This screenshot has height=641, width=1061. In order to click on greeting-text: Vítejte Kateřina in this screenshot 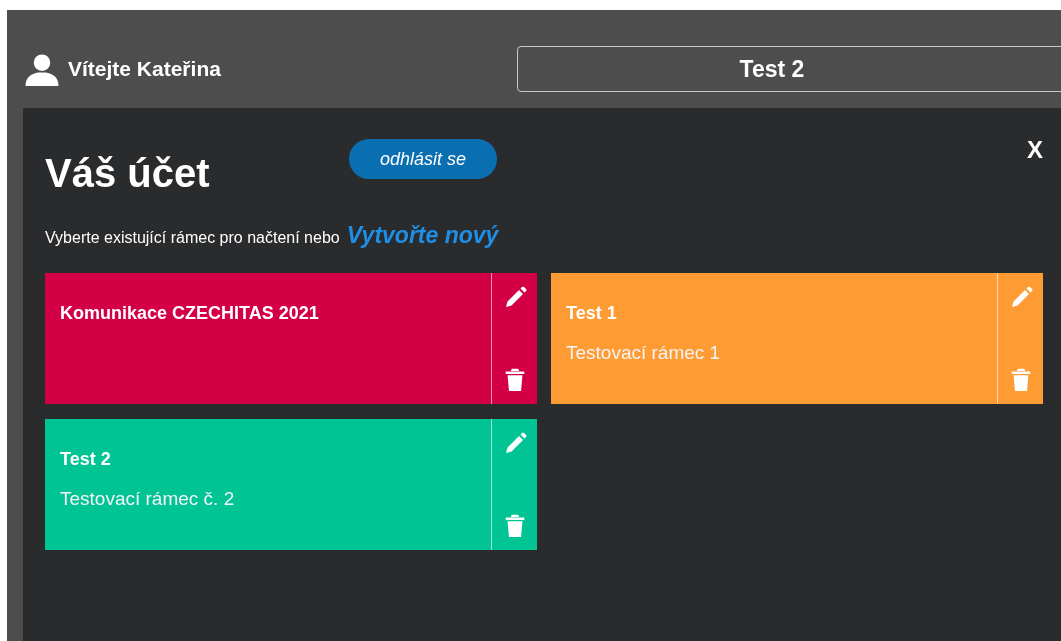, I will do `click(144, 69)`.